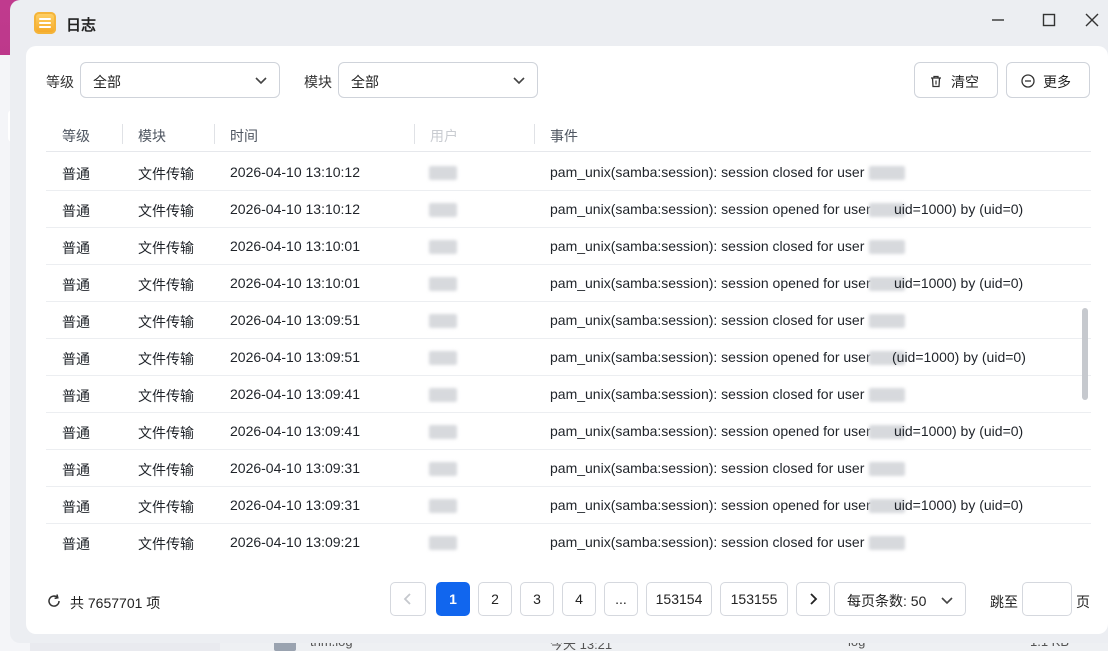  What do you see at coordinates (295, 320) in the screenshot?
I see `cell-time: 2026-04-10 13:09:51` at bounding box center [295, 320].